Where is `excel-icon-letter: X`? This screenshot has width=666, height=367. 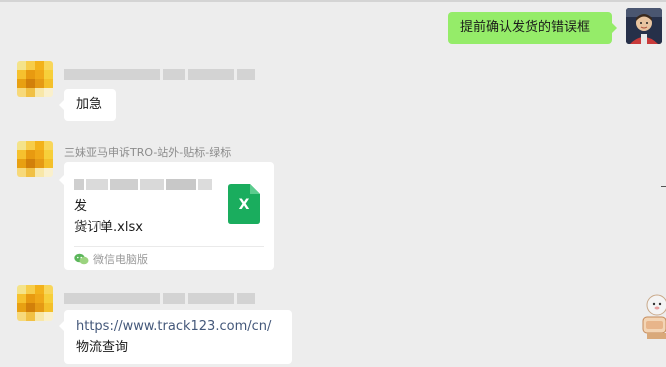
excel-icon-letter: X is located at coordinates (244, 205).